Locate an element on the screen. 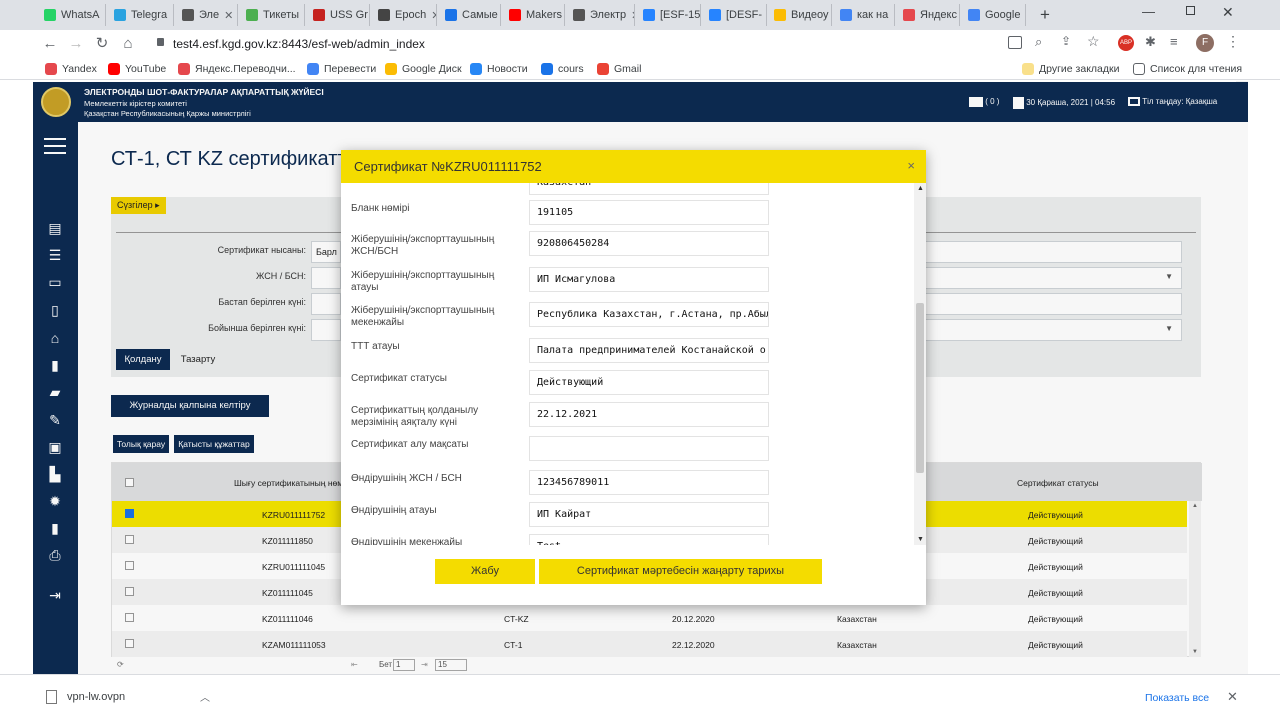  browser-tab: Telegra ✕ is located at coordinates (142, 15).